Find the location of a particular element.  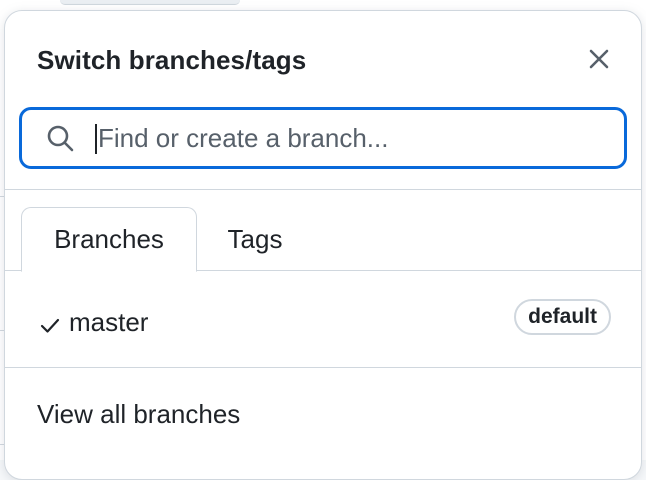

popover-title: Switch branches/tags is located at coordinates (172, 60).